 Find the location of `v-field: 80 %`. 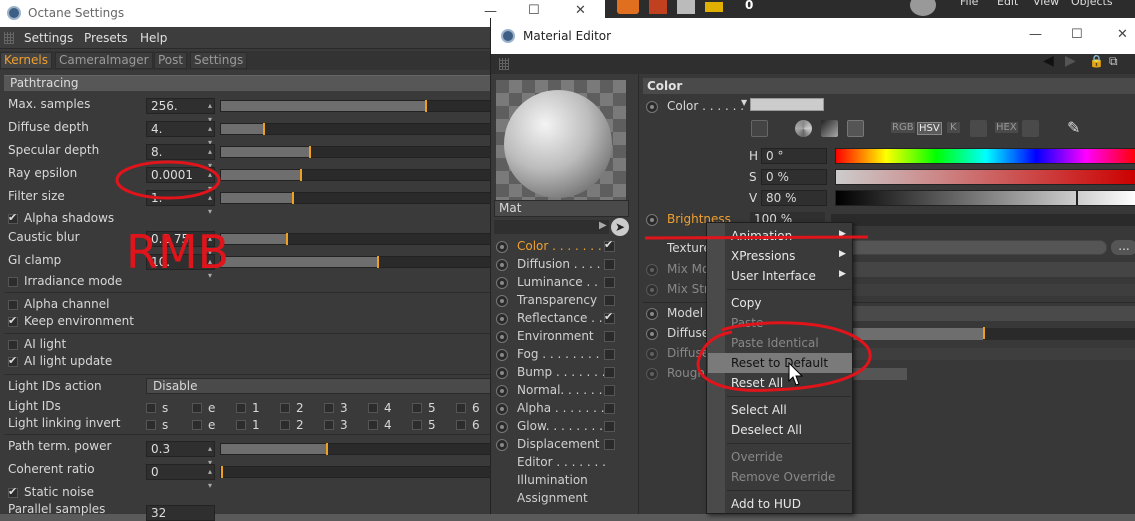

v-field: 80 % is located at coordinates (794, 198).